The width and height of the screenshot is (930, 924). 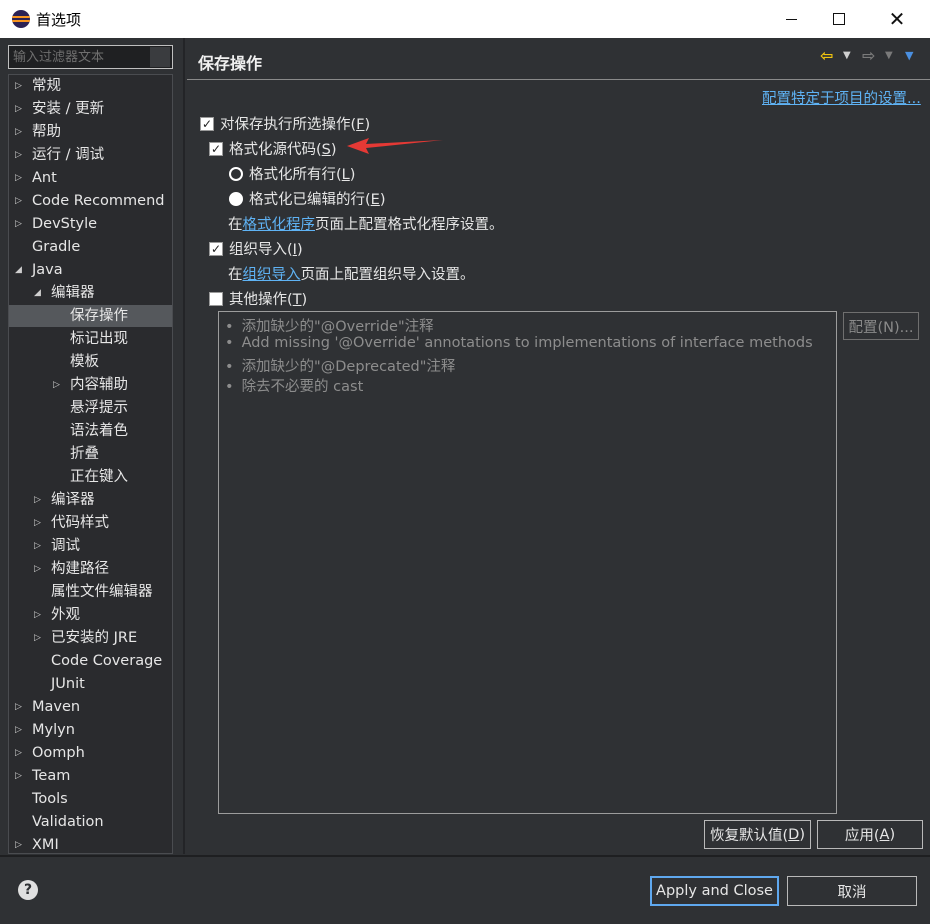 I want to click on cancel-button: 取消, so click(x=852, y=891).